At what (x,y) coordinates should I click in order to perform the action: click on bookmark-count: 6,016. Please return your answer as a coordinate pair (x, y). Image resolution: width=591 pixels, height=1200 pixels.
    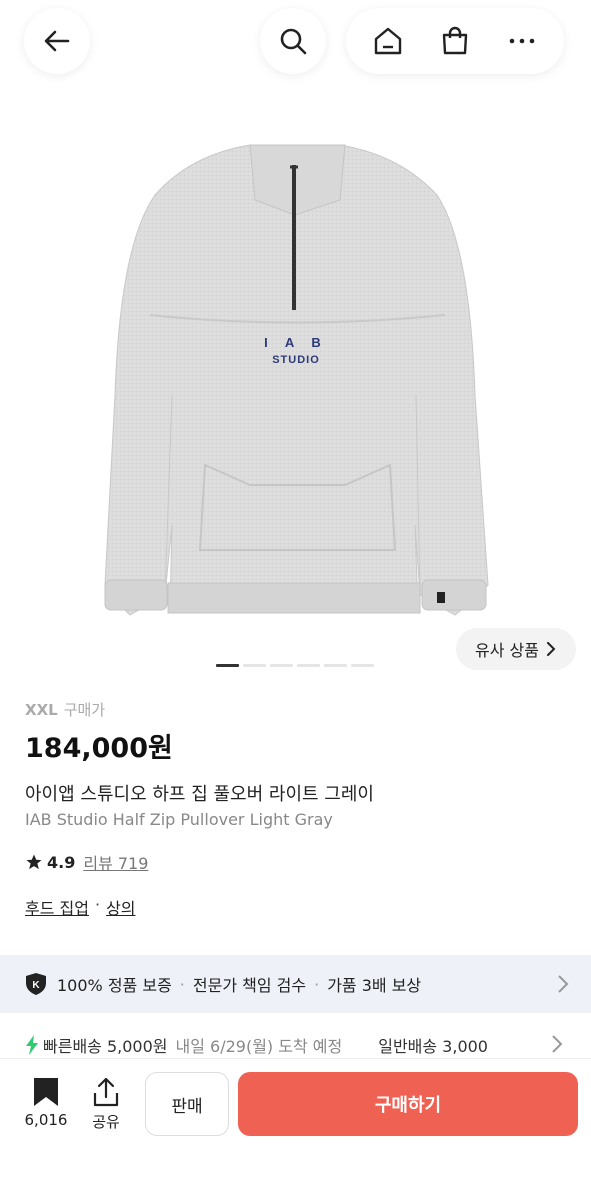
    Looking at the image, I should click on (46, 1120).